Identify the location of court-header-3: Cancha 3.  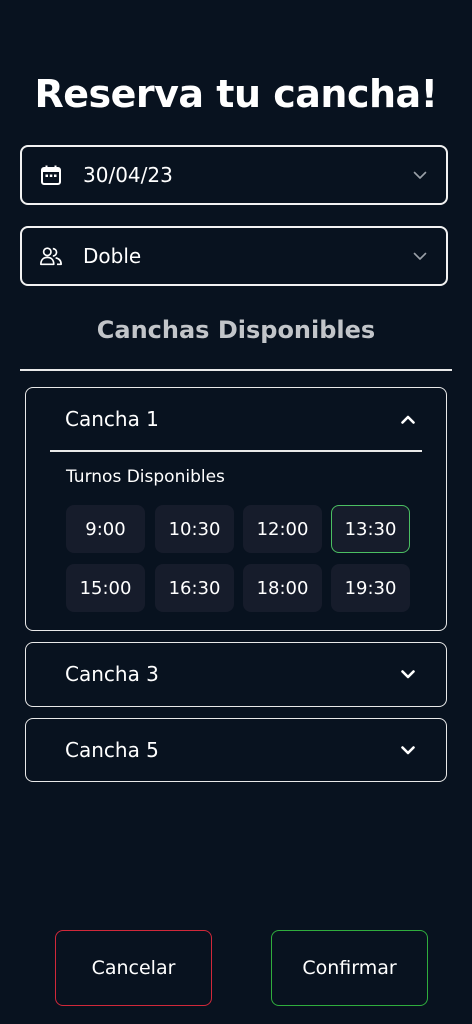
(236, 674).